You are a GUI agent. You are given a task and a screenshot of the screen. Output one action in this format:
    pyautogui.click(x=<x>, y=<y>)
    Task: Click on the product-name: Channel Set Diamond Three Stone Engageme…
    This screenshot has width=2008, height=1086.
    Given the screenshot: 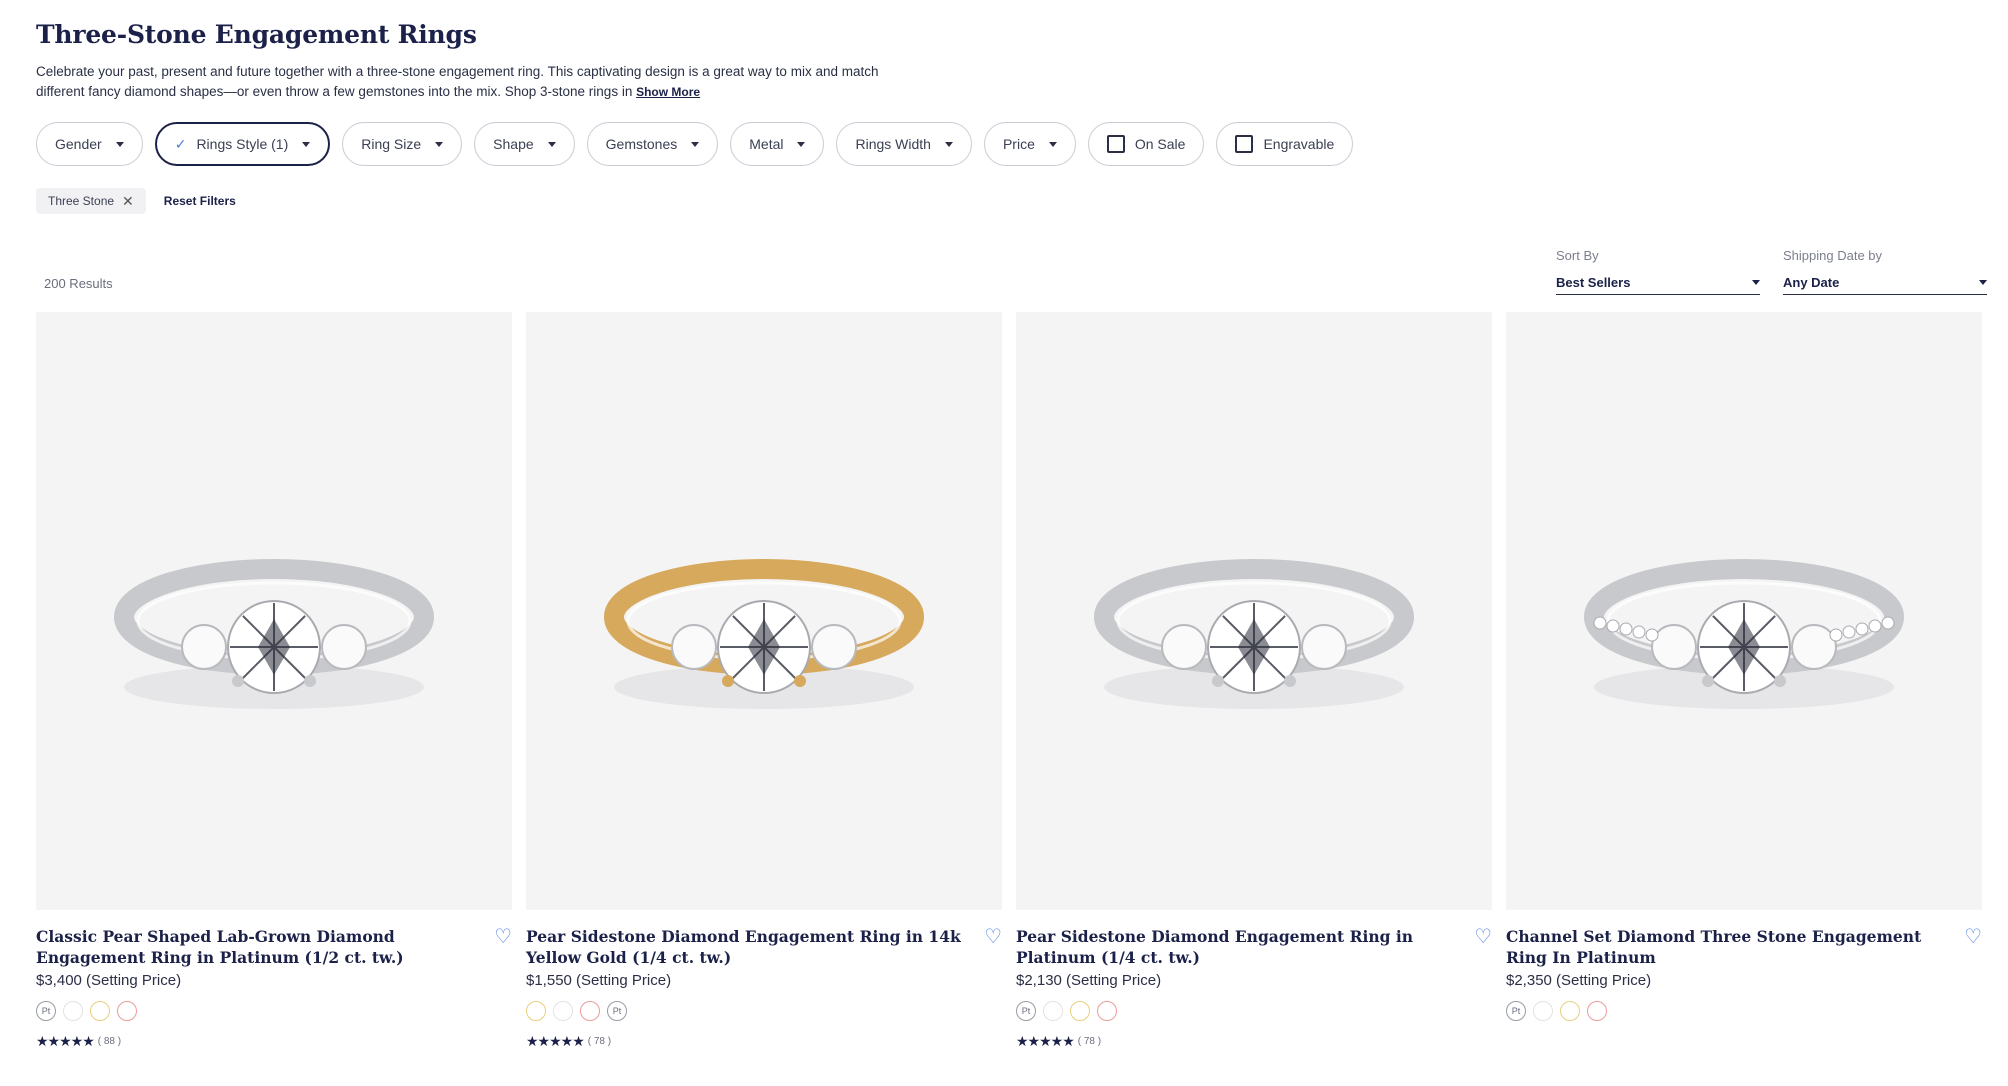 What is the action you would take?
    pyautogui.click(x=1726, y=947)
    